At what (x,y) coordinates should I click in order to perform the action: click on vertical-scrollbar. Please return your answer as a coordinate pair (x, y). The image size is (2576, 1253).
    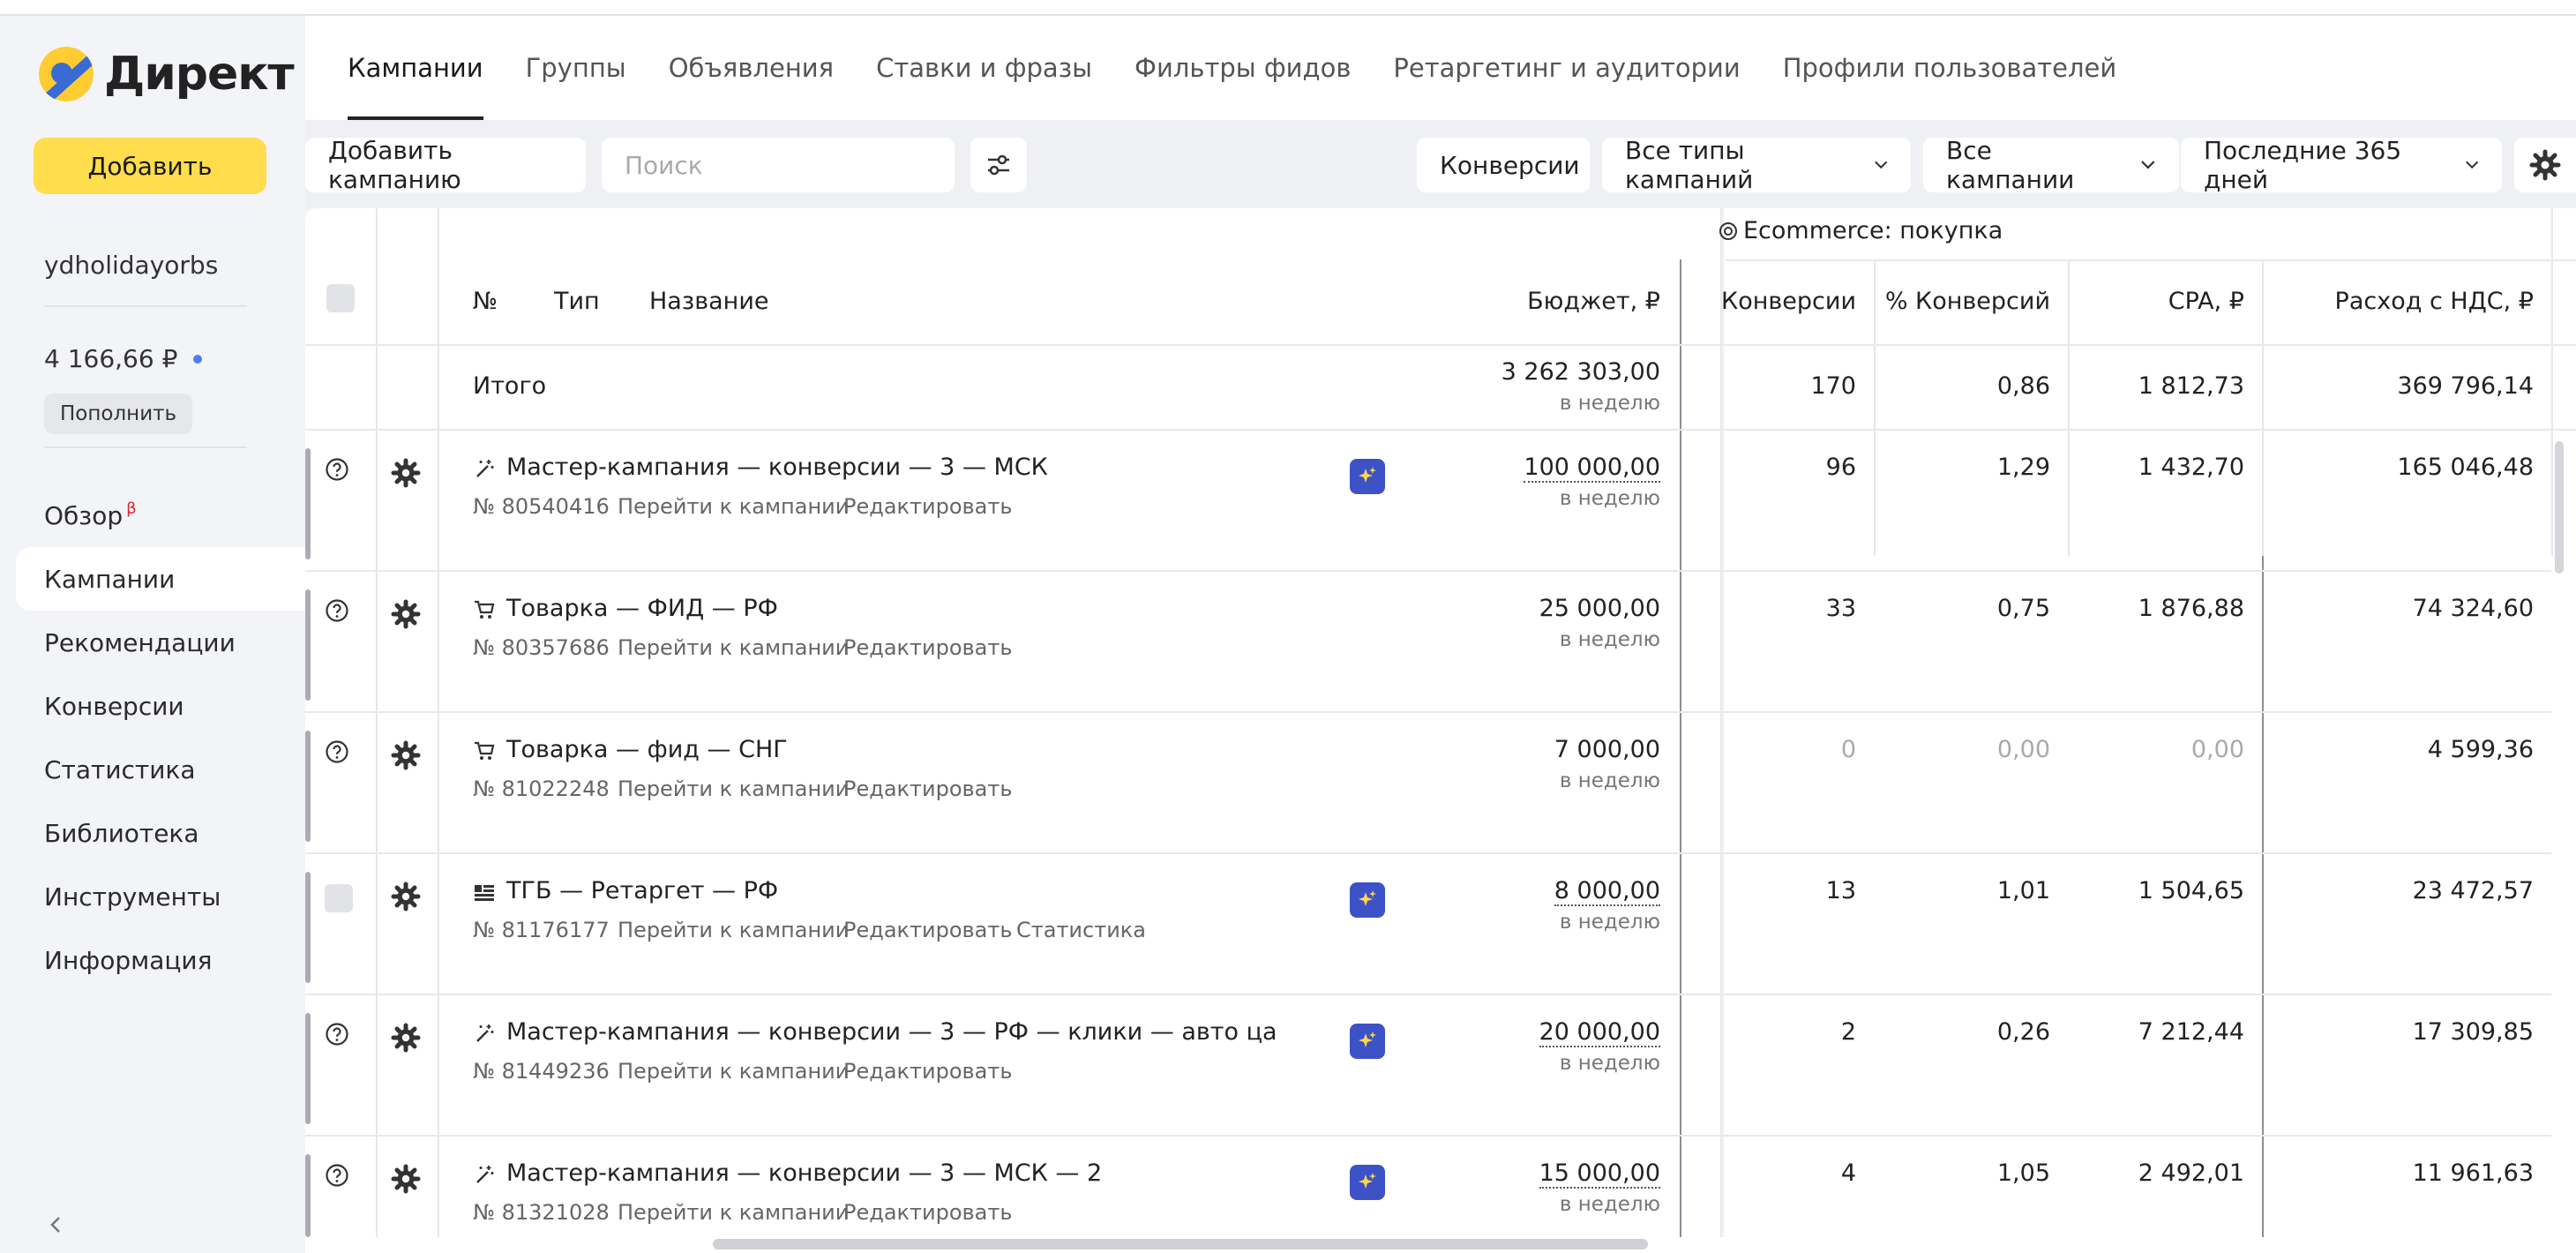
    Looking at the image, I should click on (2559, 508).